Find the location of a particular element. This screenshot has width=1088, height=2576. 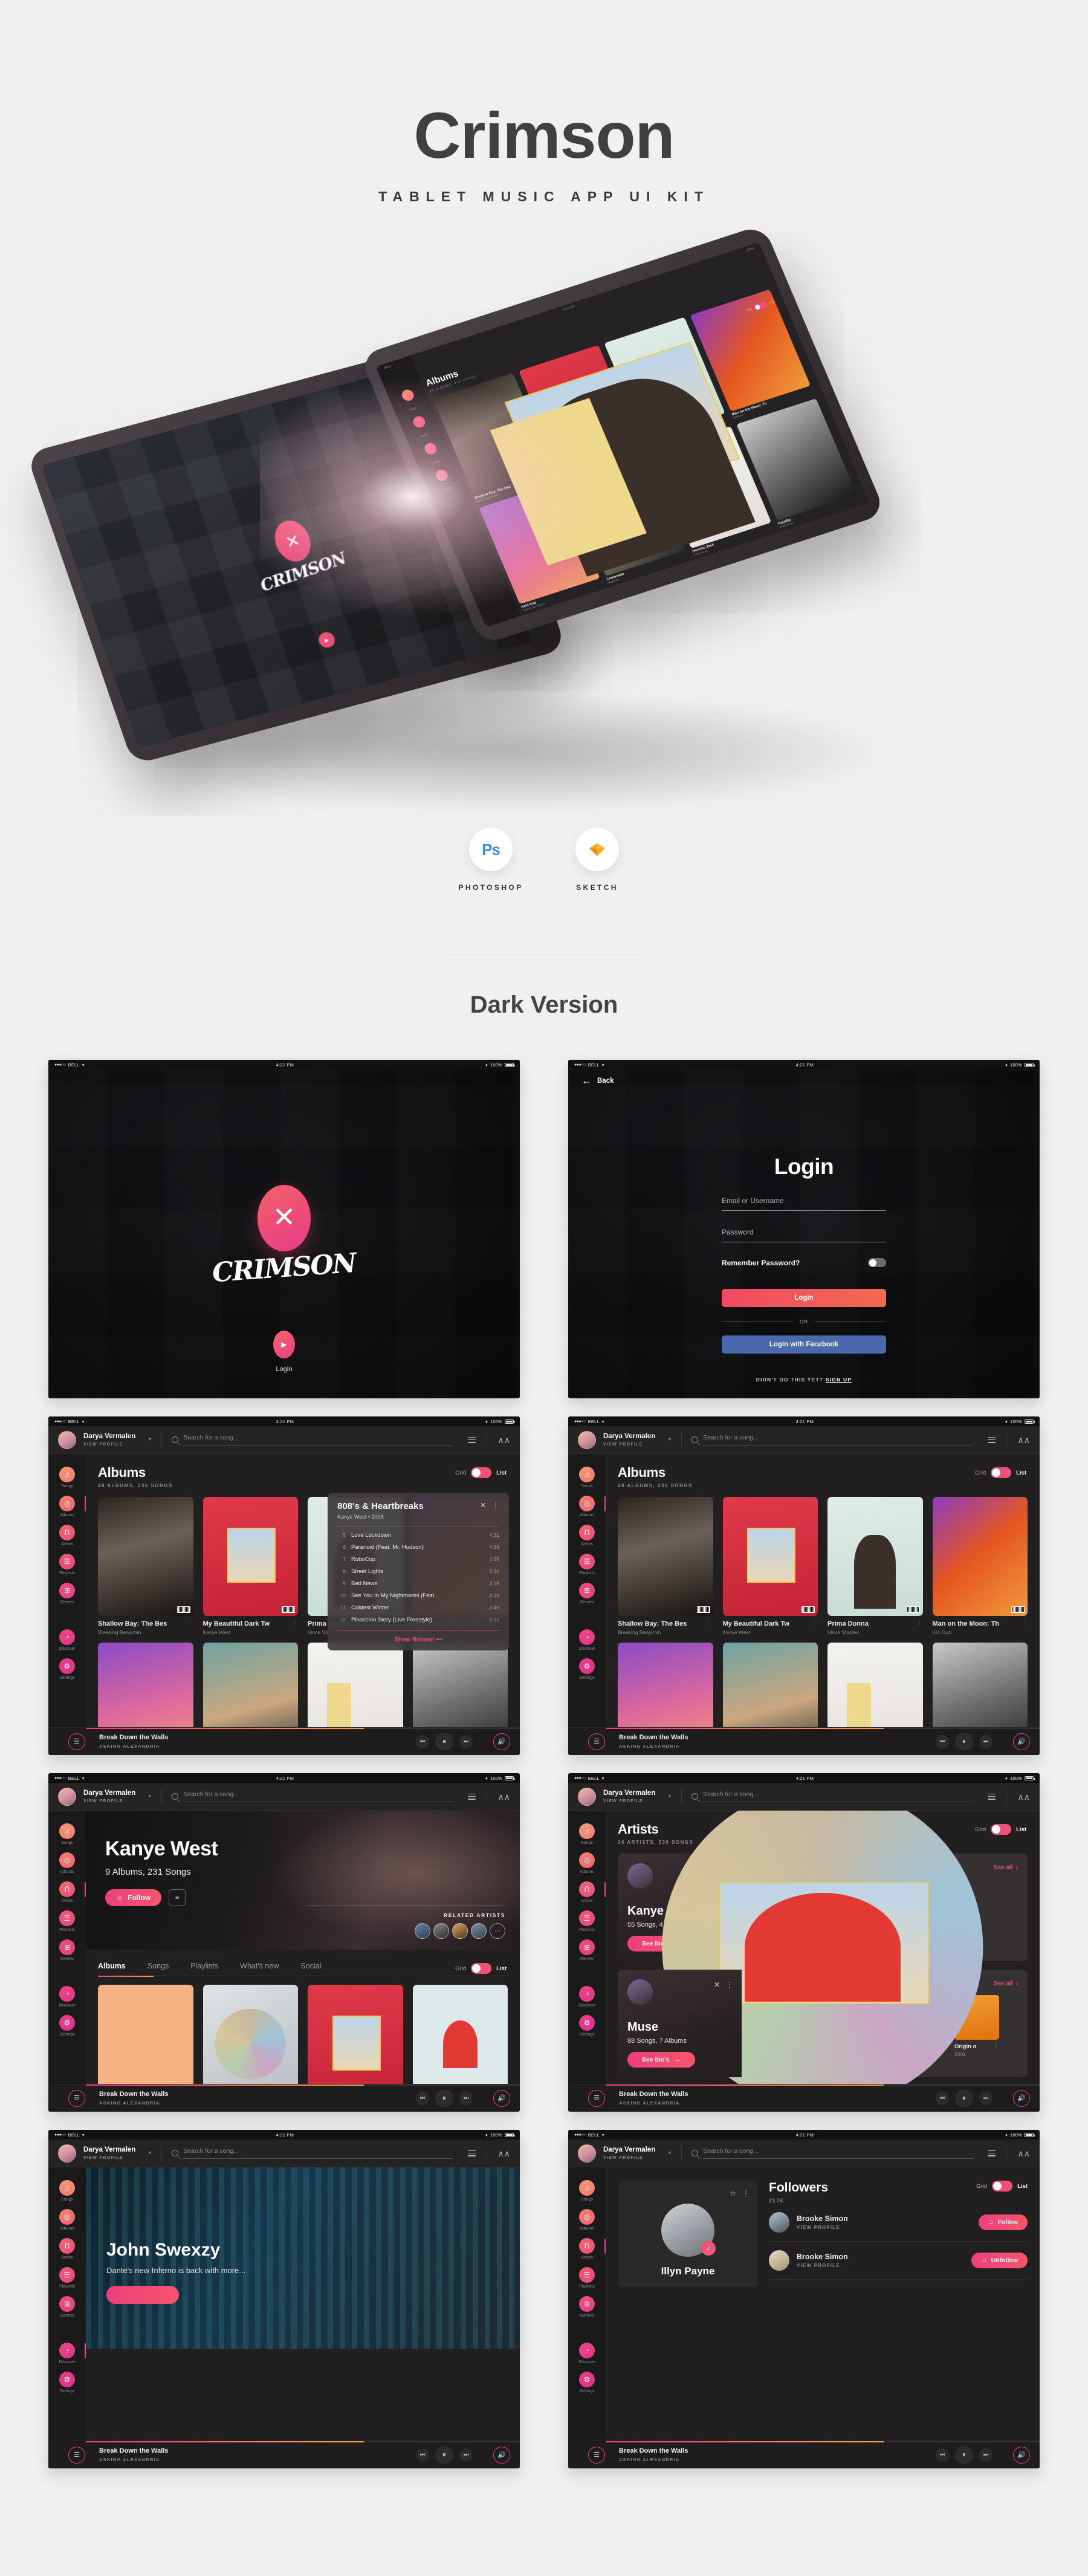

album-card: Man on the Moon: Th Kid Cudi ⋮ is located at coordinates (980, 1566).